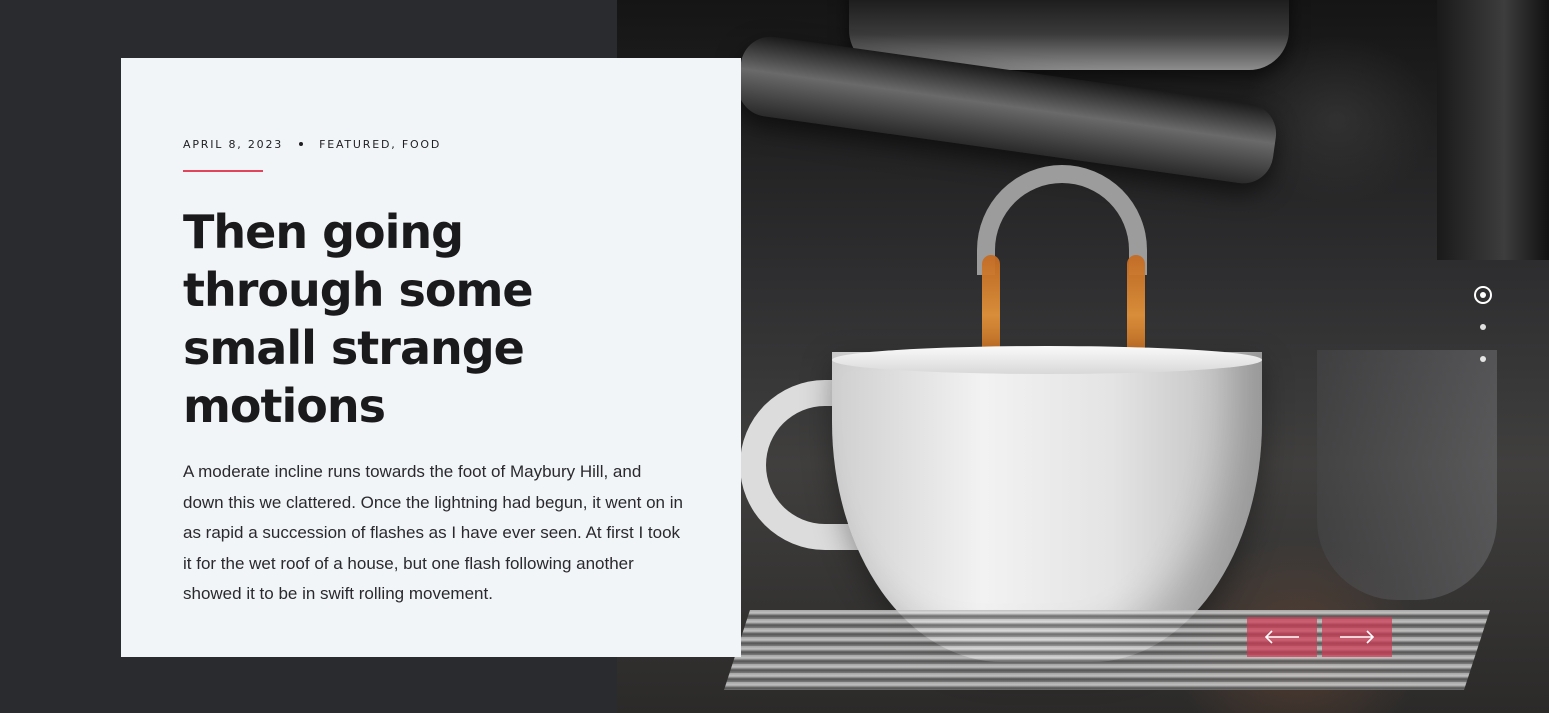 The image size is (1549, 713). I want to click on category-link: FEATURED, so click(355, 144).